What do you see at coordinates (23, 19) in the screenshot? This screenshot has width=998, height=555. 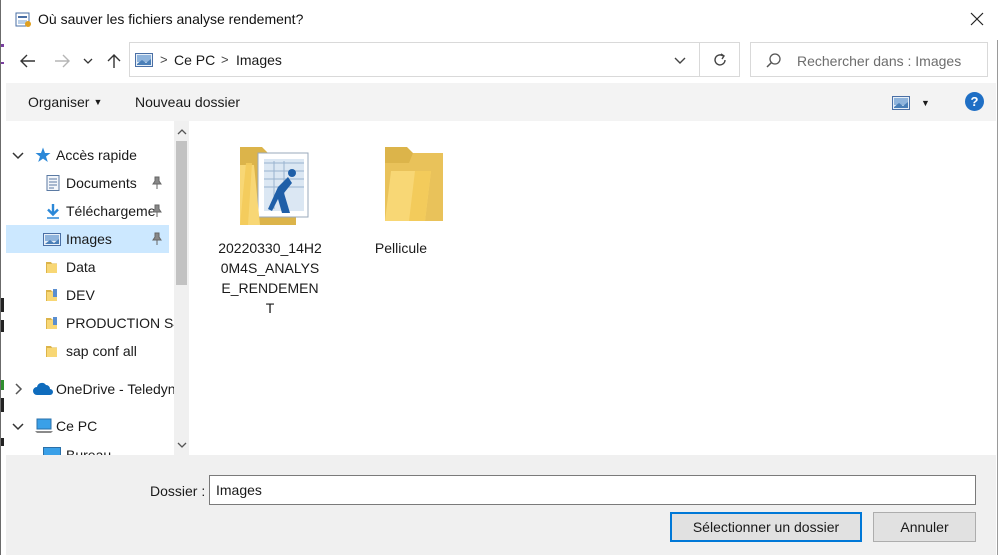 I see `app-icon` at bounding box center [23, 19].